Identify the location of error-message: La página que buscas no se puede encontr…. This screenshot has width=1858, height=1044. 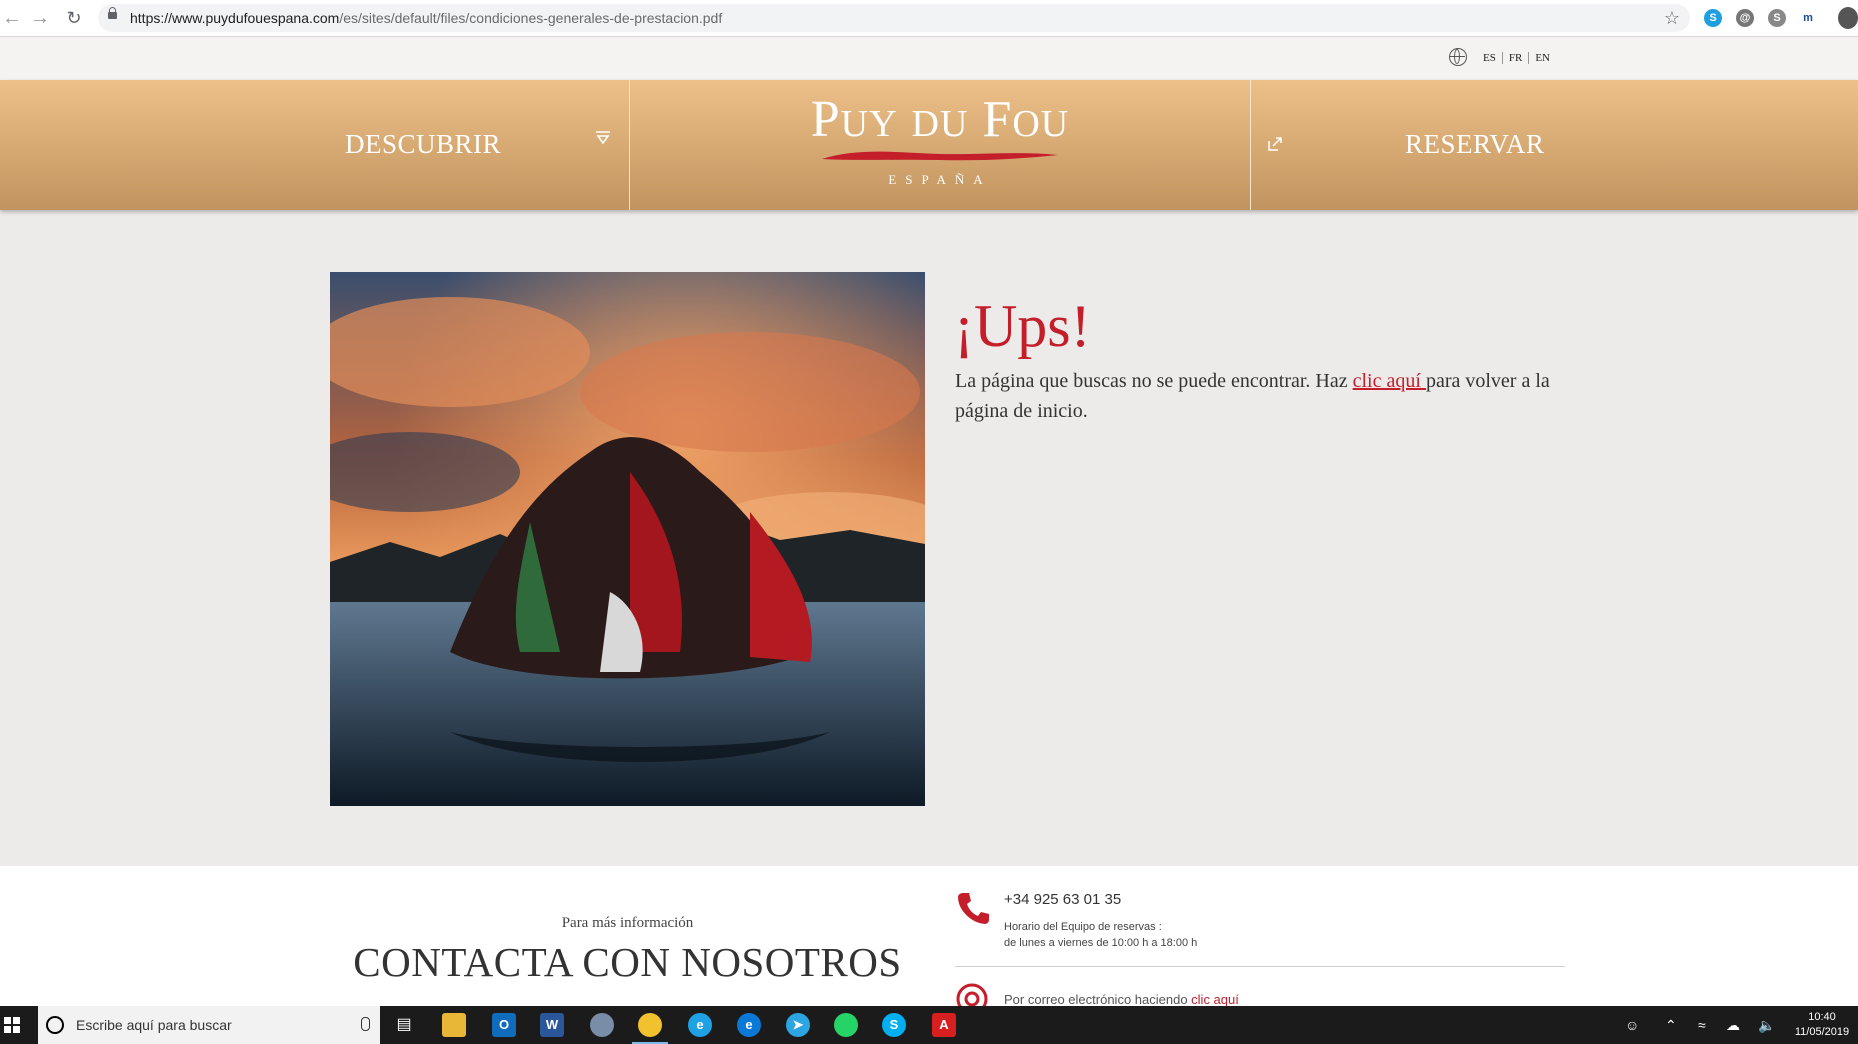
(1252, 396).